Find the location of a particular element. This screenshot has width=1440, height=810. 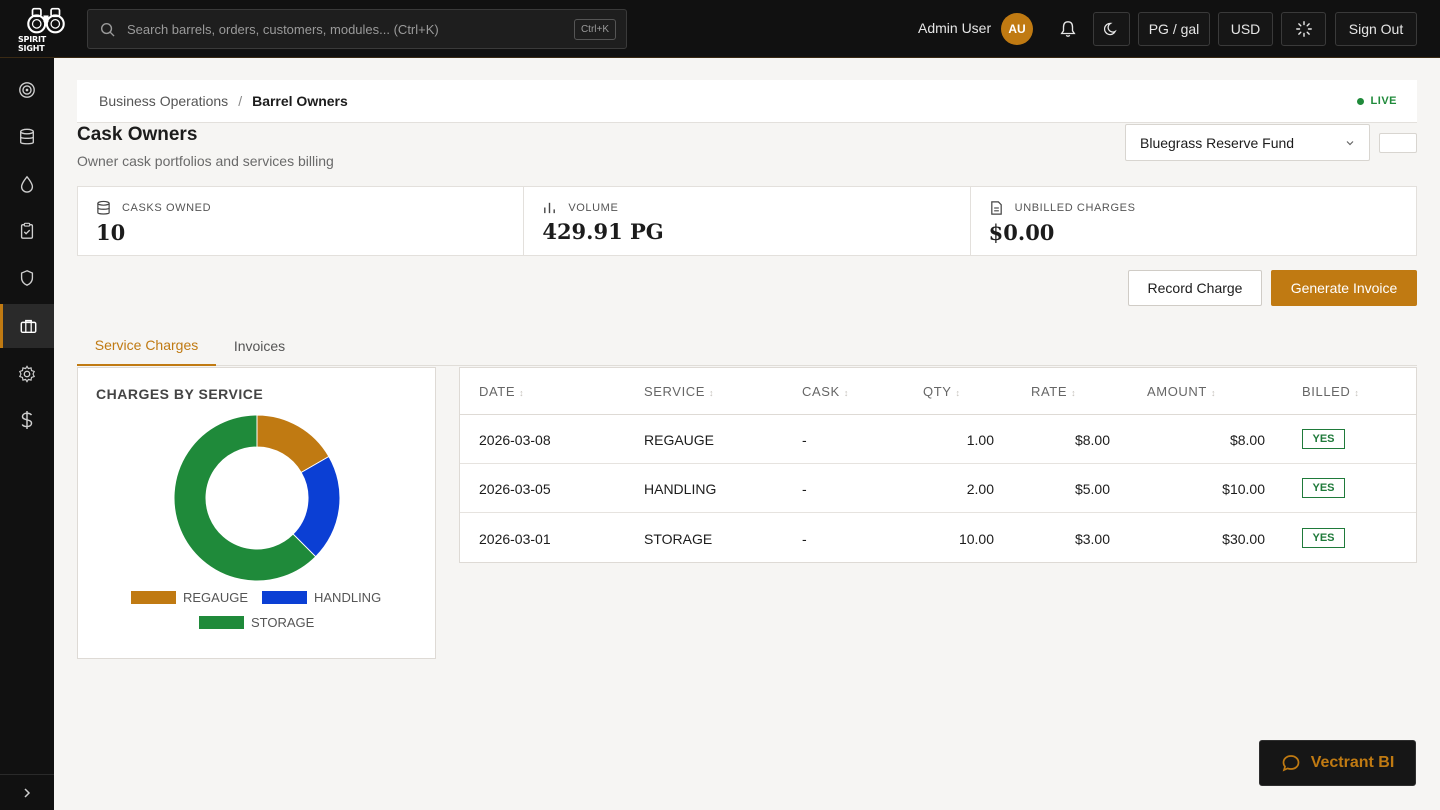

column-header-amount: AMOUNT ↕ is located at coordinates (1181, 391).